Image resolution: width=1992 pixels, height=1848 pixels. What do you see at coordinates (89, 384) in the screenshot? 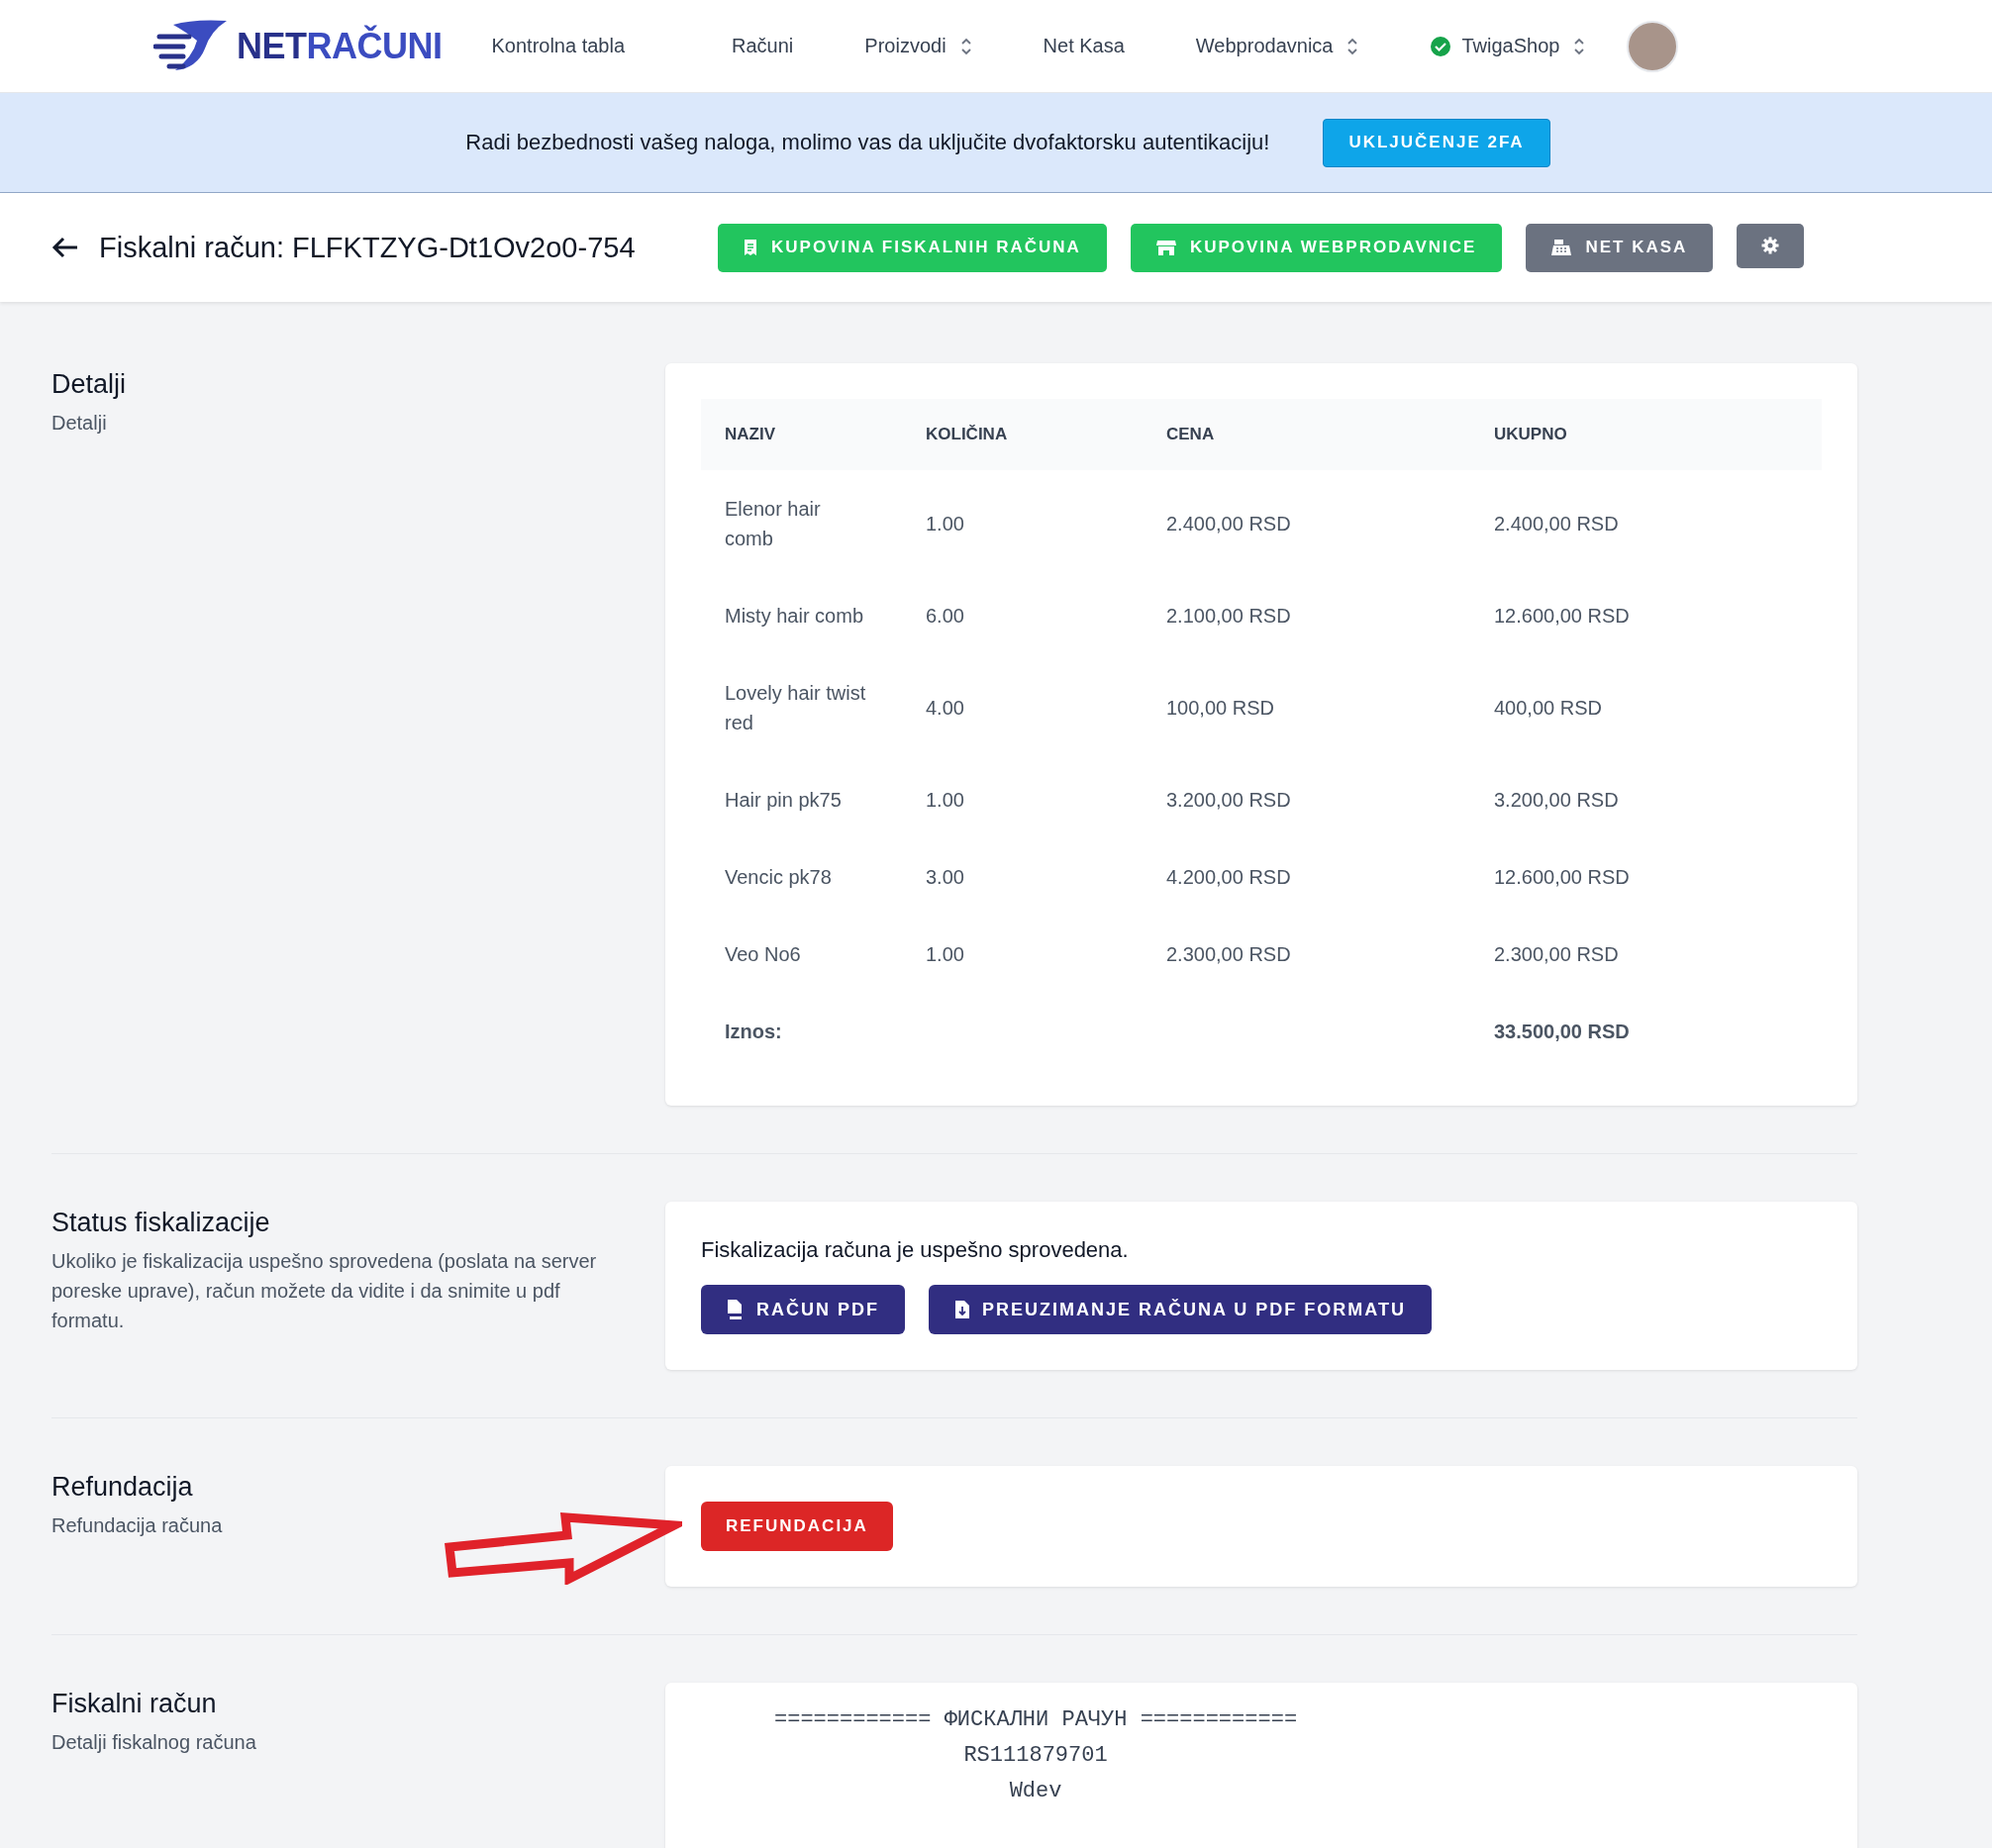
I see `section-title: Detalji` at bounding box center [89, 384].